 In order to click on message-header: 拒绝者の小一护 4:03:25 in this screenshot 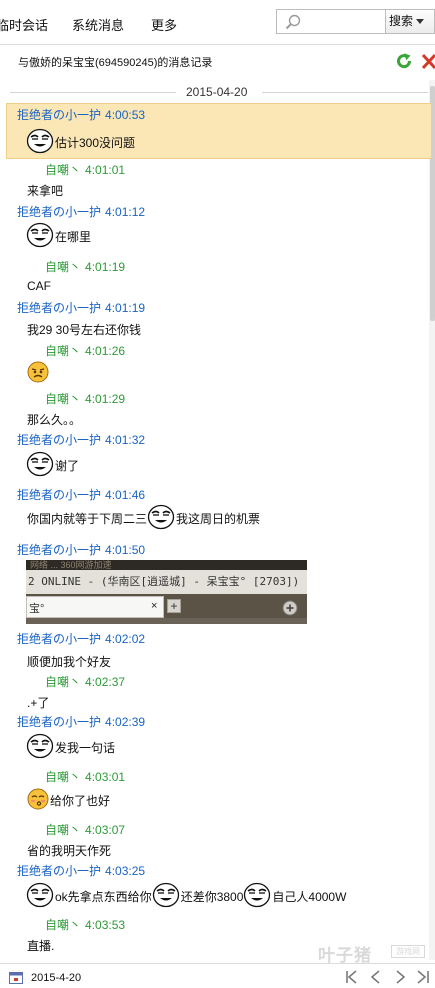, I will do `click(81, 870)`.